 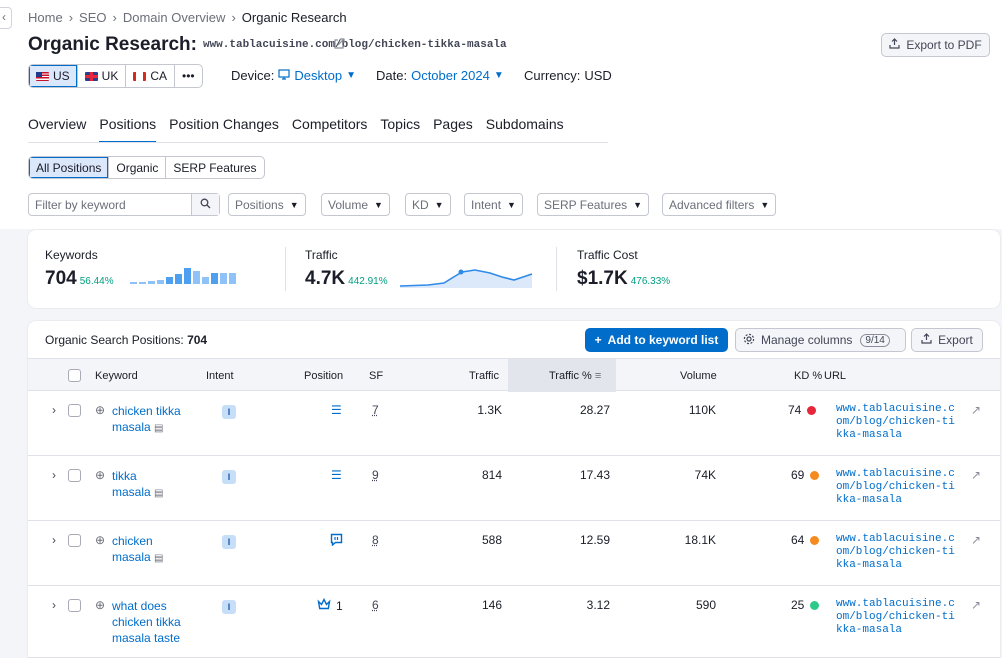 I want to click on tab-position-changes: Position Changes, so click(x=224, y=129).